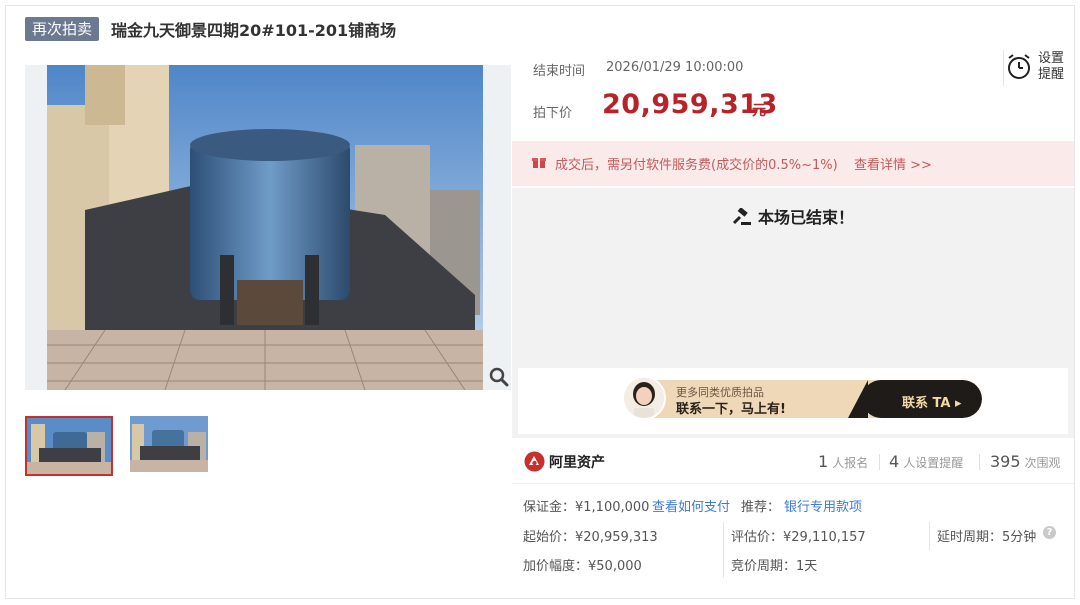  I want to click on recommend-label: 推荐：, so click(761, 507).